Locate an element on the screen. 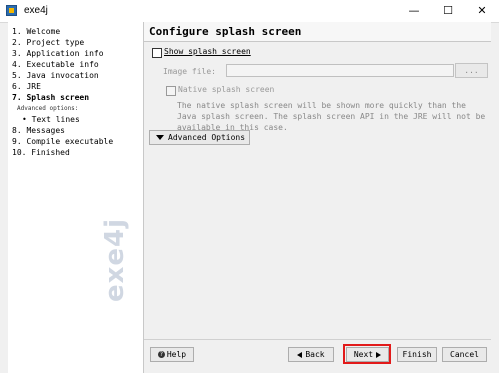 Image resolution: width=499 pixels, height=373 pixels. next-button-highlight-box is located at coordinates (367, 354).